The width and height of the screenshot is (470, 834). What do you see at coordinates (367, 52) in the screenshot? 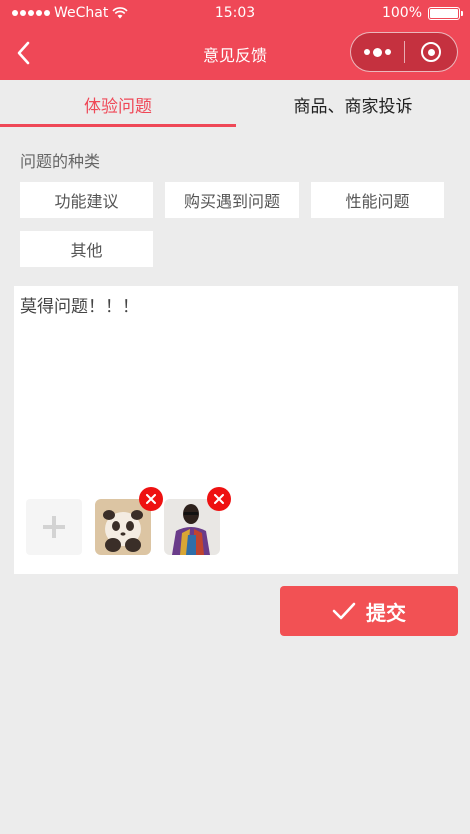
I see `more-dots-icon` at bounding box center [367, 52].